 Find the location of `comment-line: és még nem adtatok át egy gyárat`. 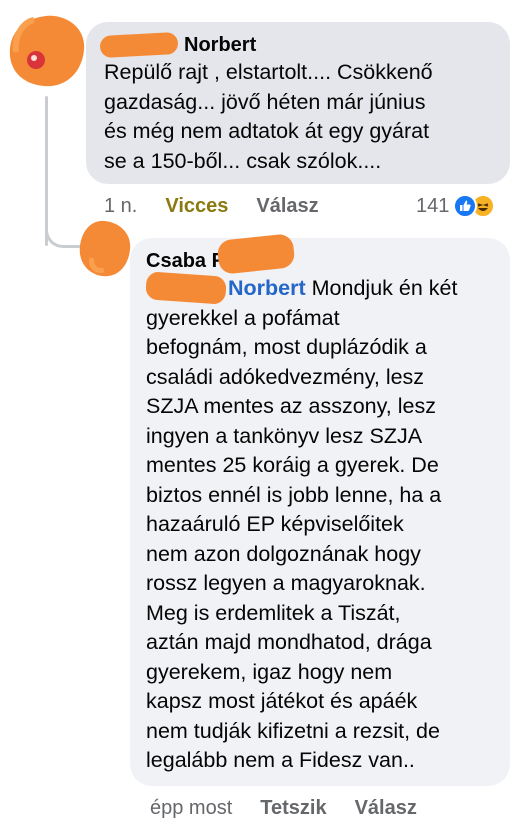

comment-line: és még nem adtatok át egy gyárat is located at coordinates (267, 131).